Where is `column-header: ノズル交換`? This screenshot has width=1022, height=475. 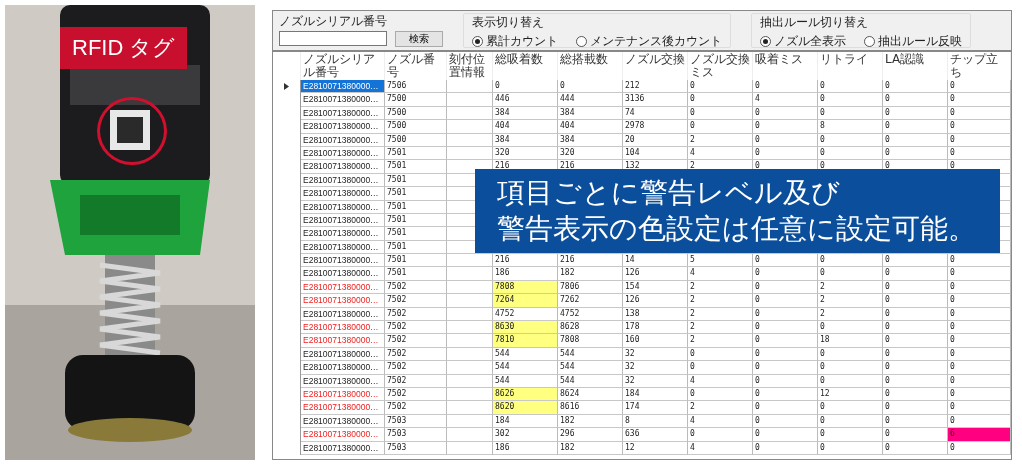
column-header: ノズル交換 is located at coordinates (655, 66).